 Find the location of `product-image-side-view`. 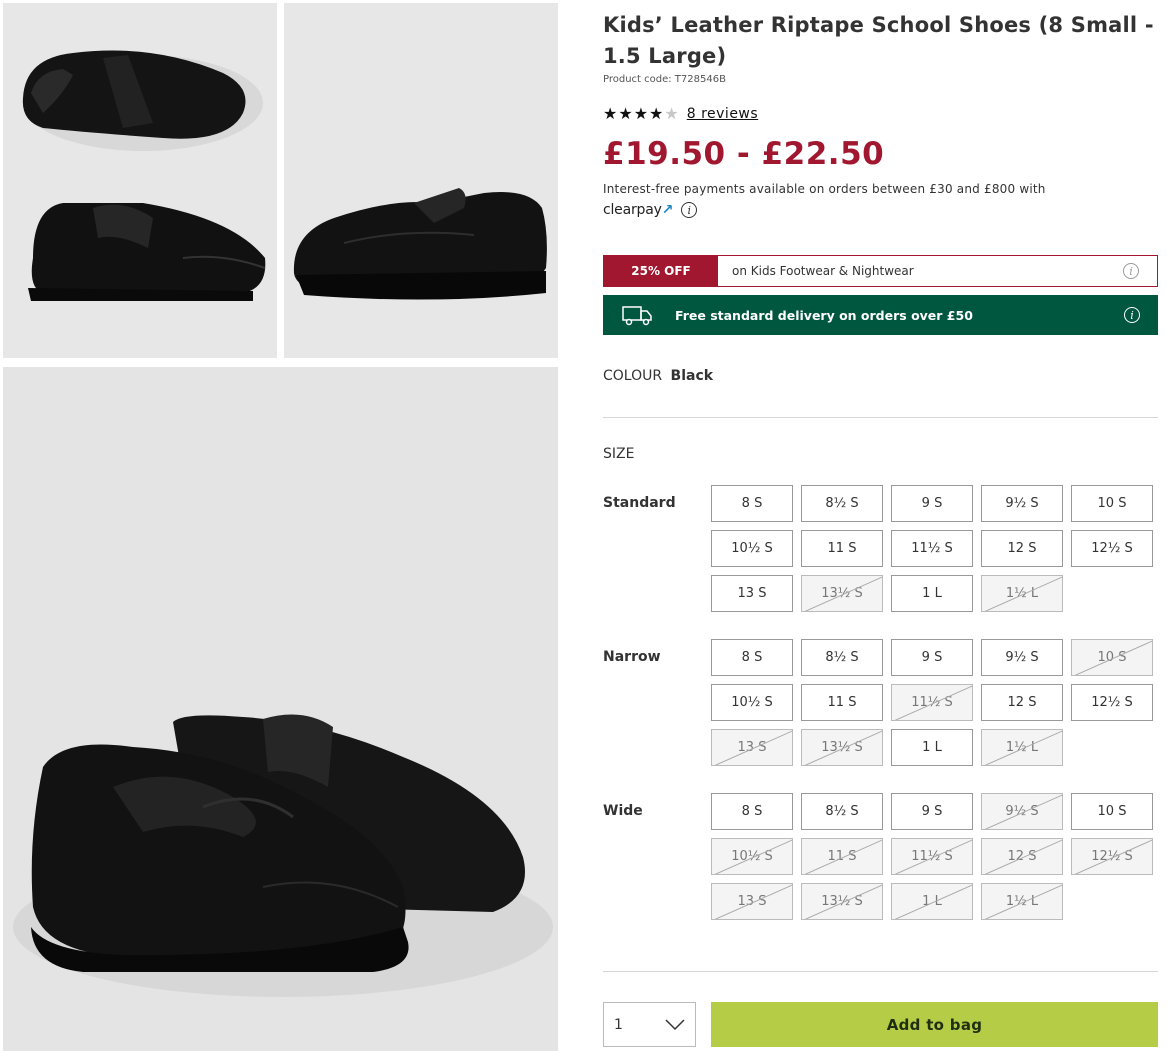

product-image-side-view is located at coordinates (421, 180).